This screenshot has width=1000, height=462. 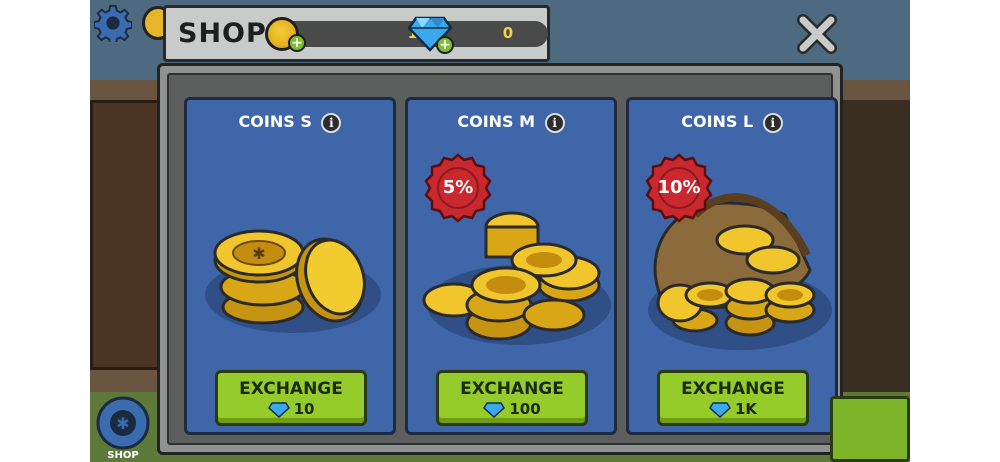 I want to click on product-title: COINS S i, so click(x=290, y=122).